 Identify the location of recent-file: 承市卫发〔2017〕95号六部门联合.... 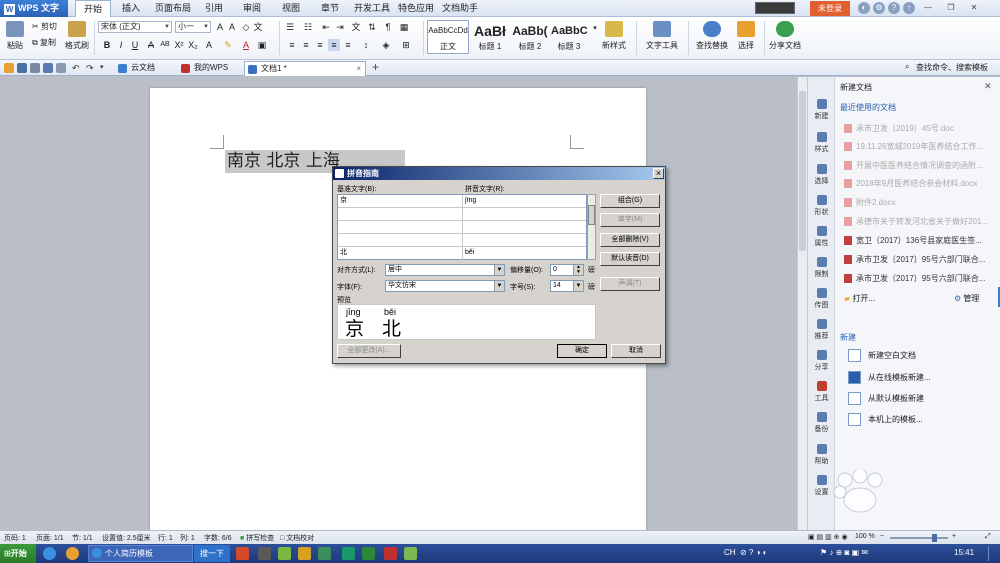
(919, 278).